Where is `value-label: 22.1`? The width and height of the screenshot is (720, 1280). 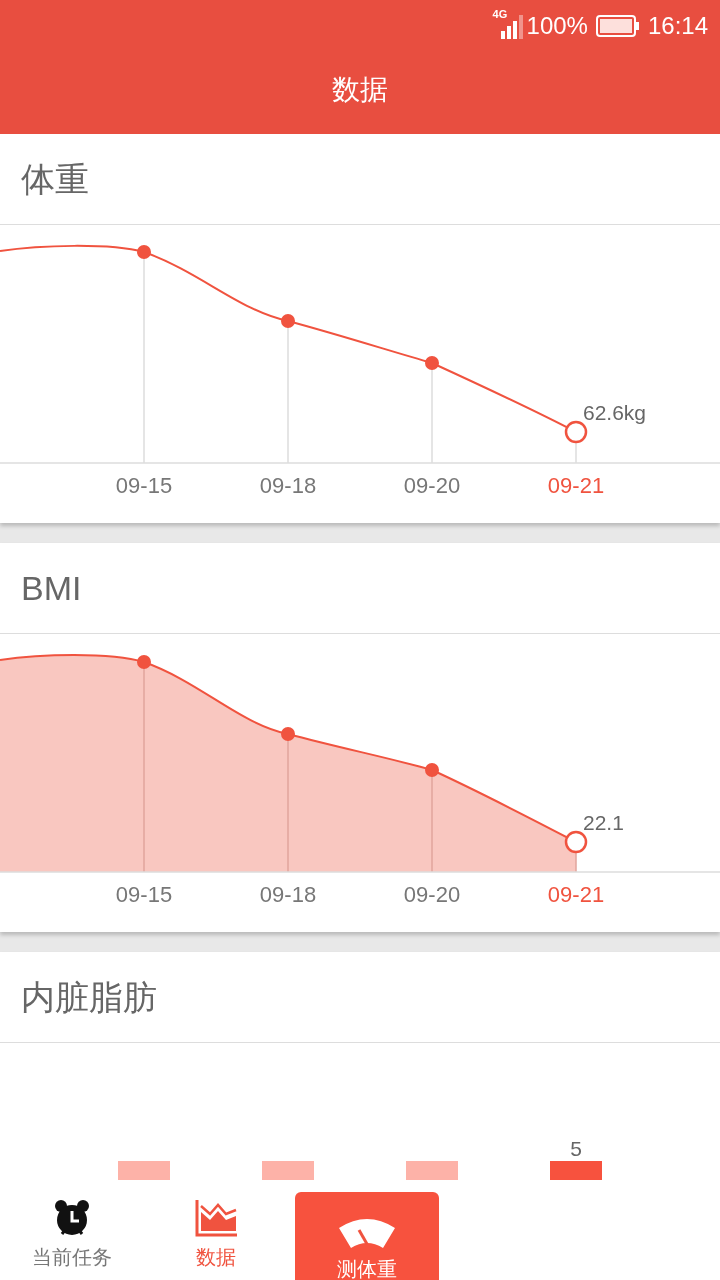
value-label: 22.1 is located at coordinates (603, 822).